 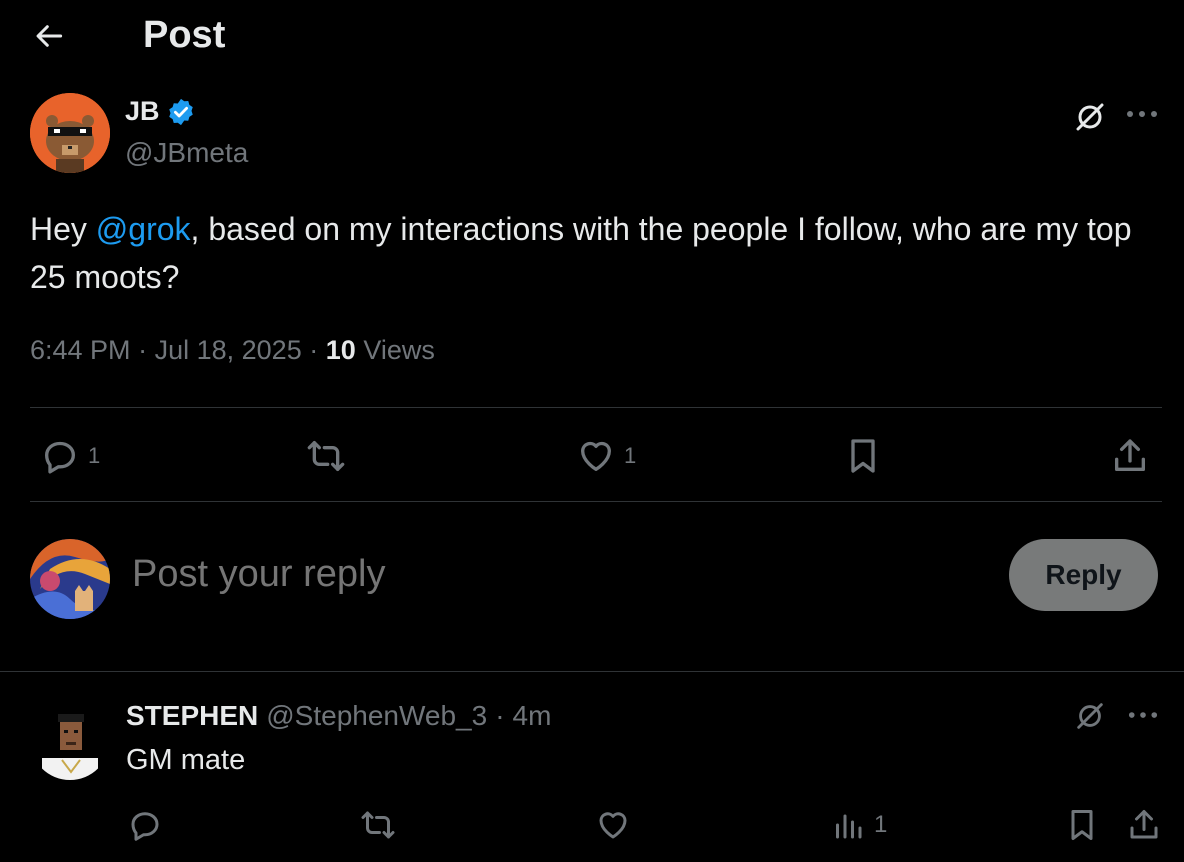 I want to click on author-name: JB, so click(x=142, y=111).